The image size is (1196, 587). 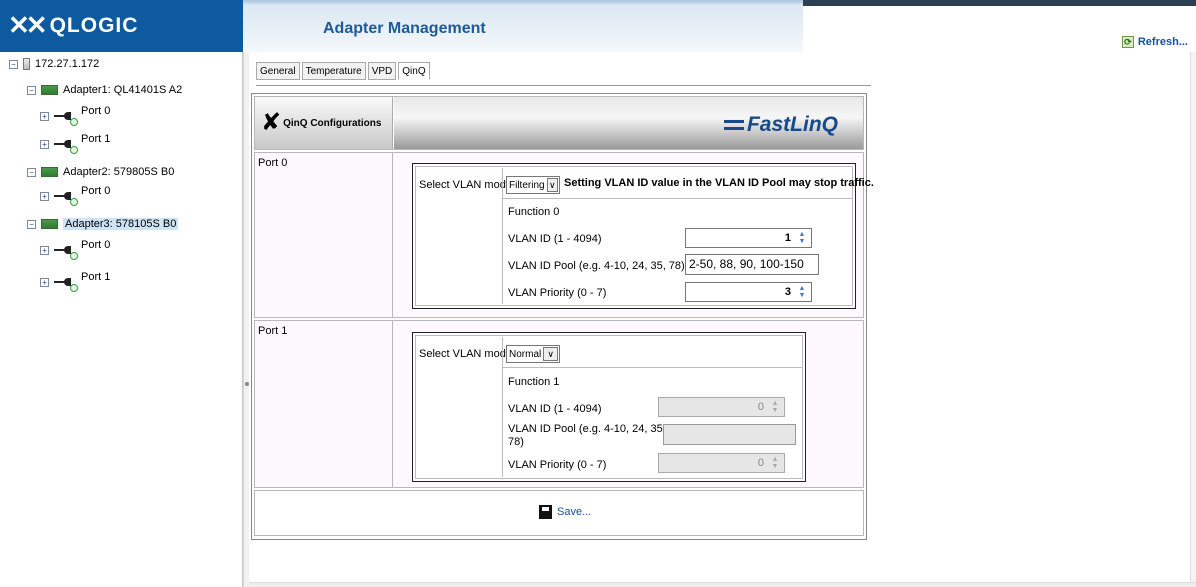 I want to click on section-title: QinQ Configurations, so click(x=332, y=123).